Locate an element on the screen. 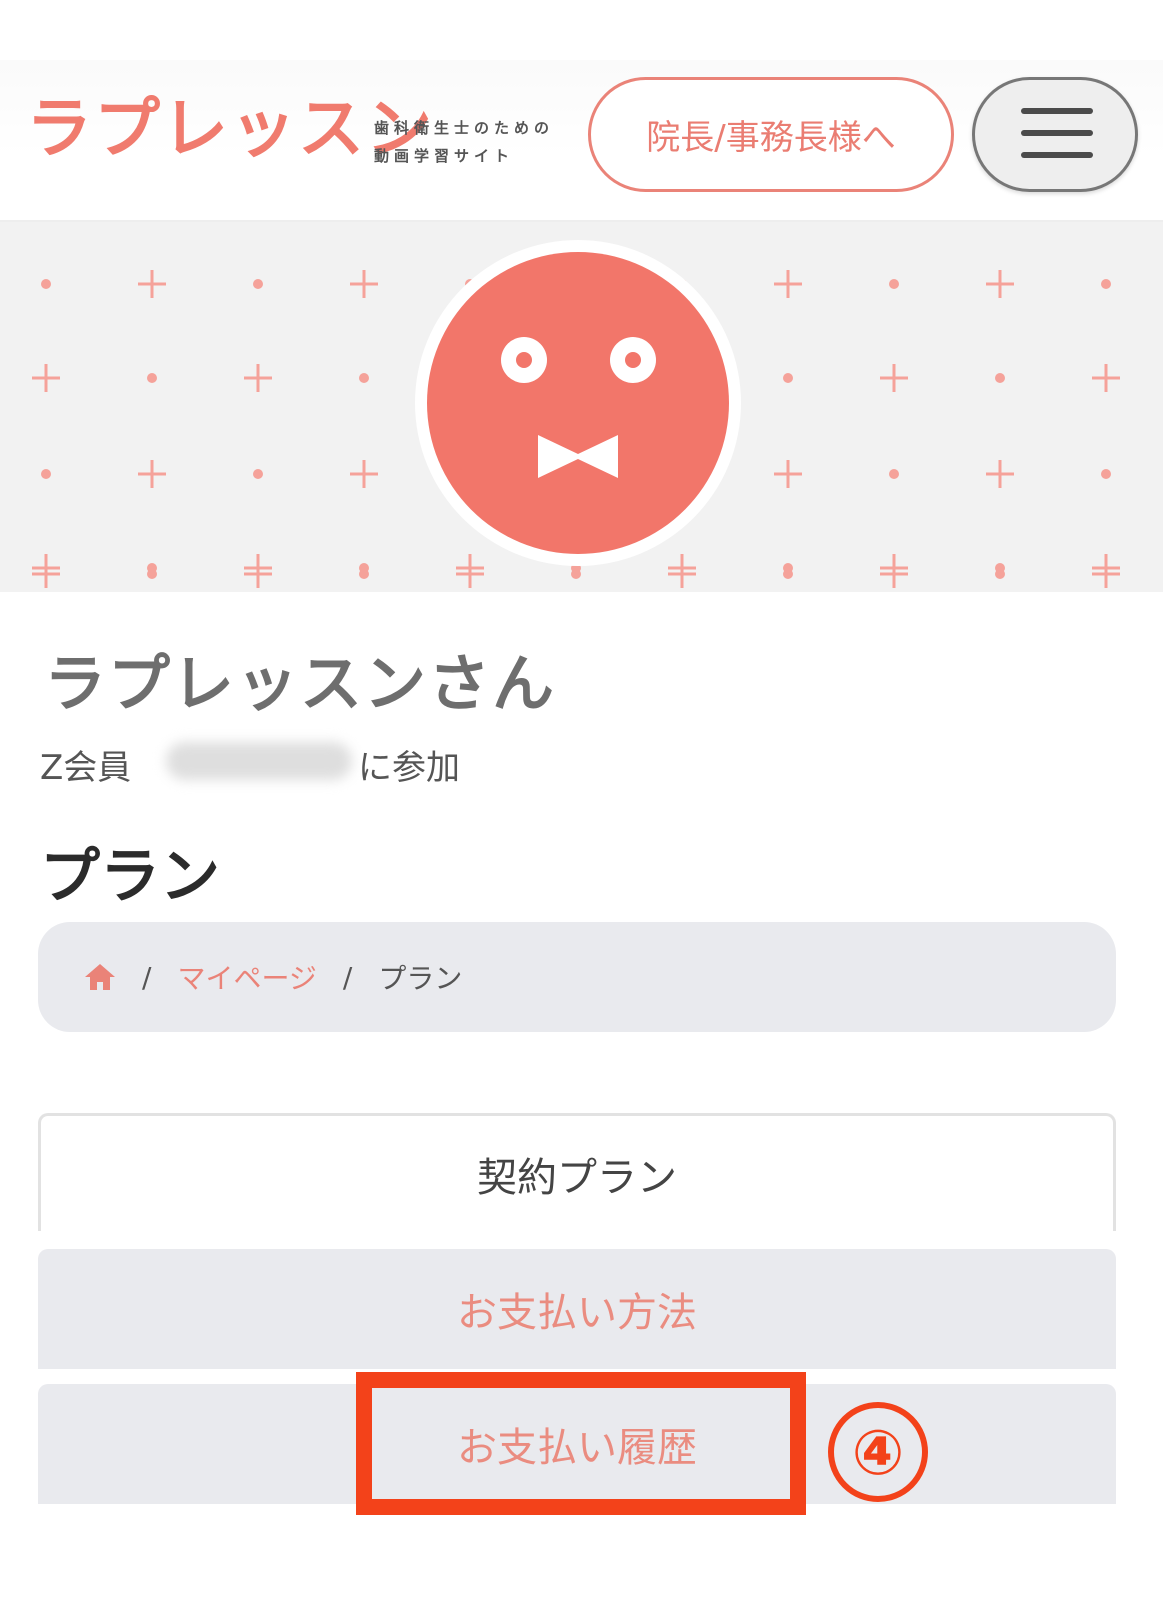  membership-label: Z会員 is located at coordinates (86, 768).